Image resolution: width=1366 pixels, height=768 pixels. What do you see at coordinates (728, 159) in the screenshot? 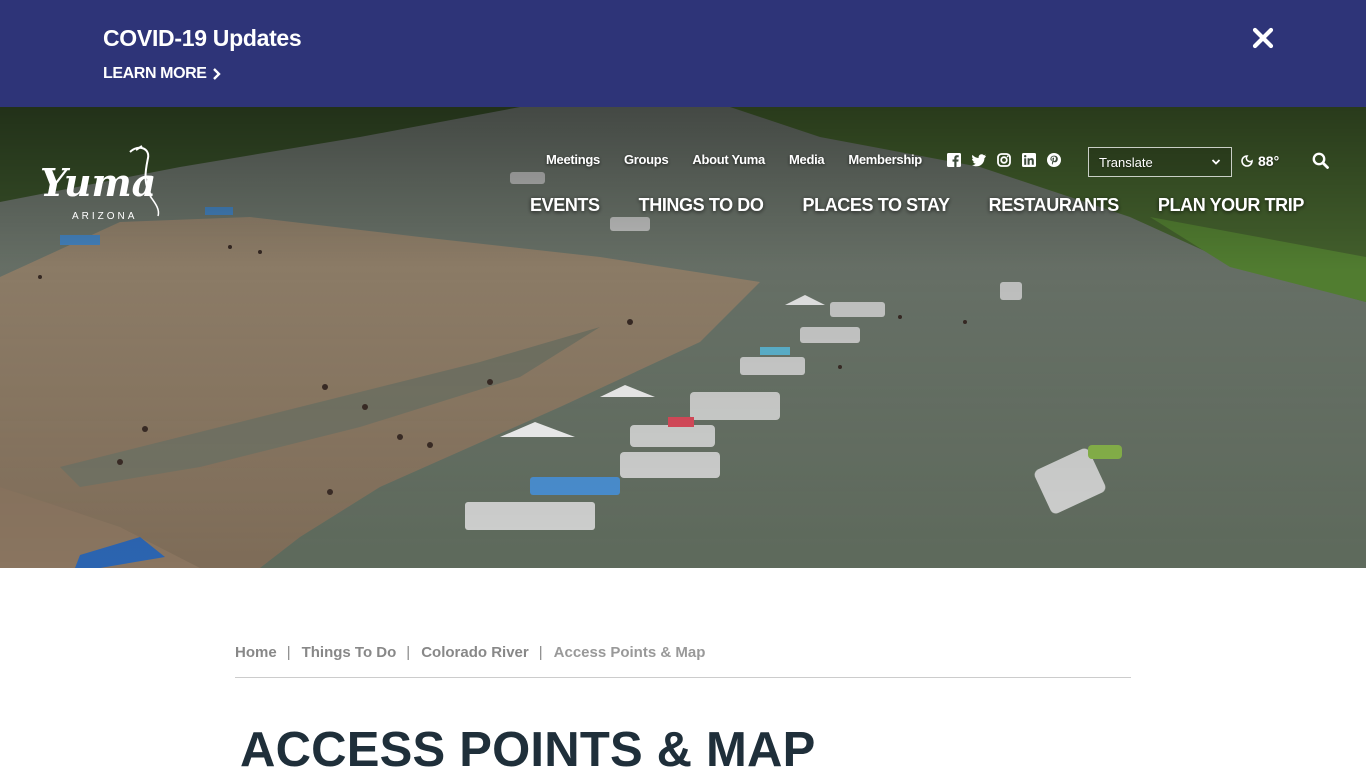
I see `nav-about-yuma: About Yuma` at bounding box center [728, 159].